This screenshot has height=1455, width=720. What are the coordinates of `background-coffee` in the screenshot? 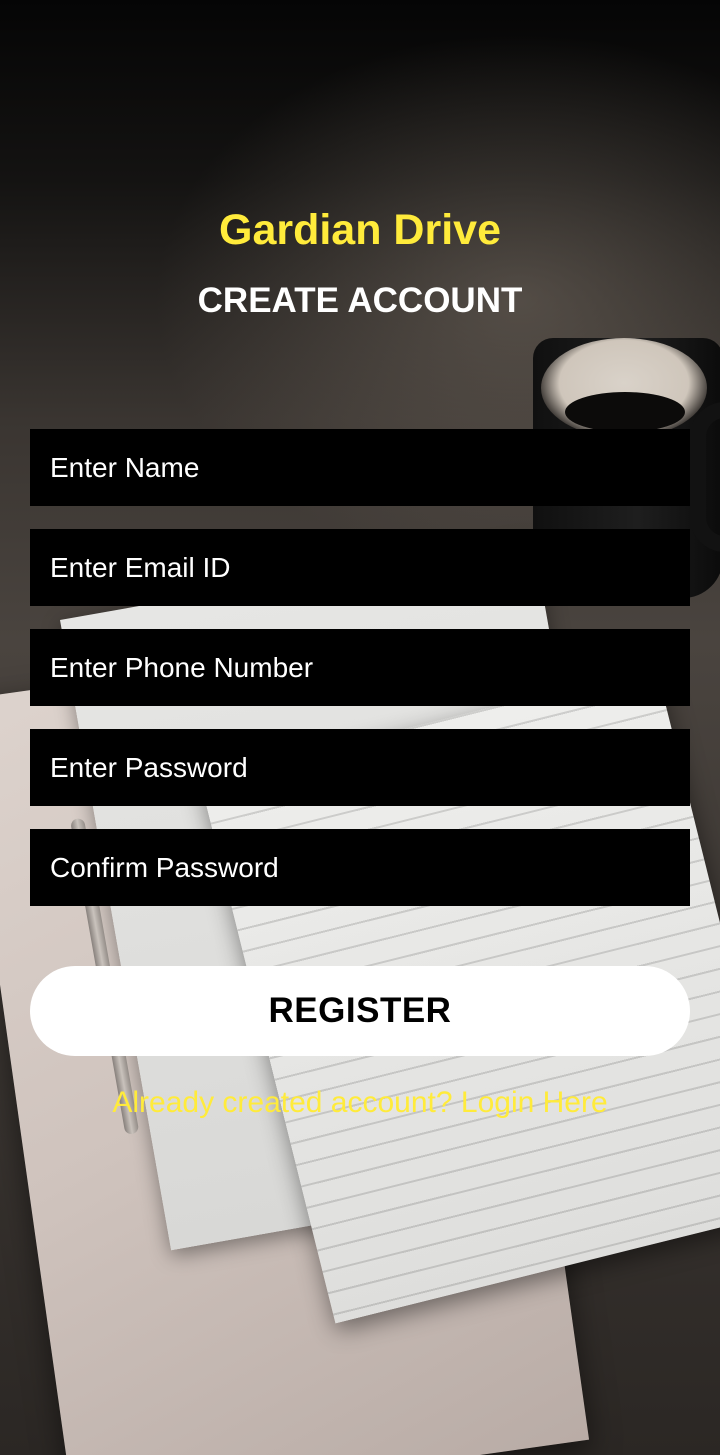 It's located at (625, 412).